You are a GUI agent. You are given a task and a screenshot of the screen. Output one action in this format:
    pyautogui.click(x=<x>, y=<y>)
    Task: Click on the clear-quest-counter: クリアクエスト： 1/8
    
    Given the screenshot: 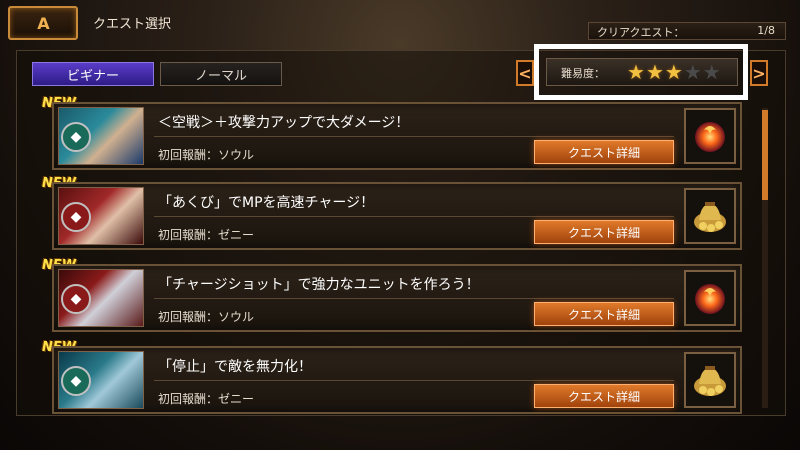 What is the action you would take?
    pyautogui.click(x=687, y=31)
    